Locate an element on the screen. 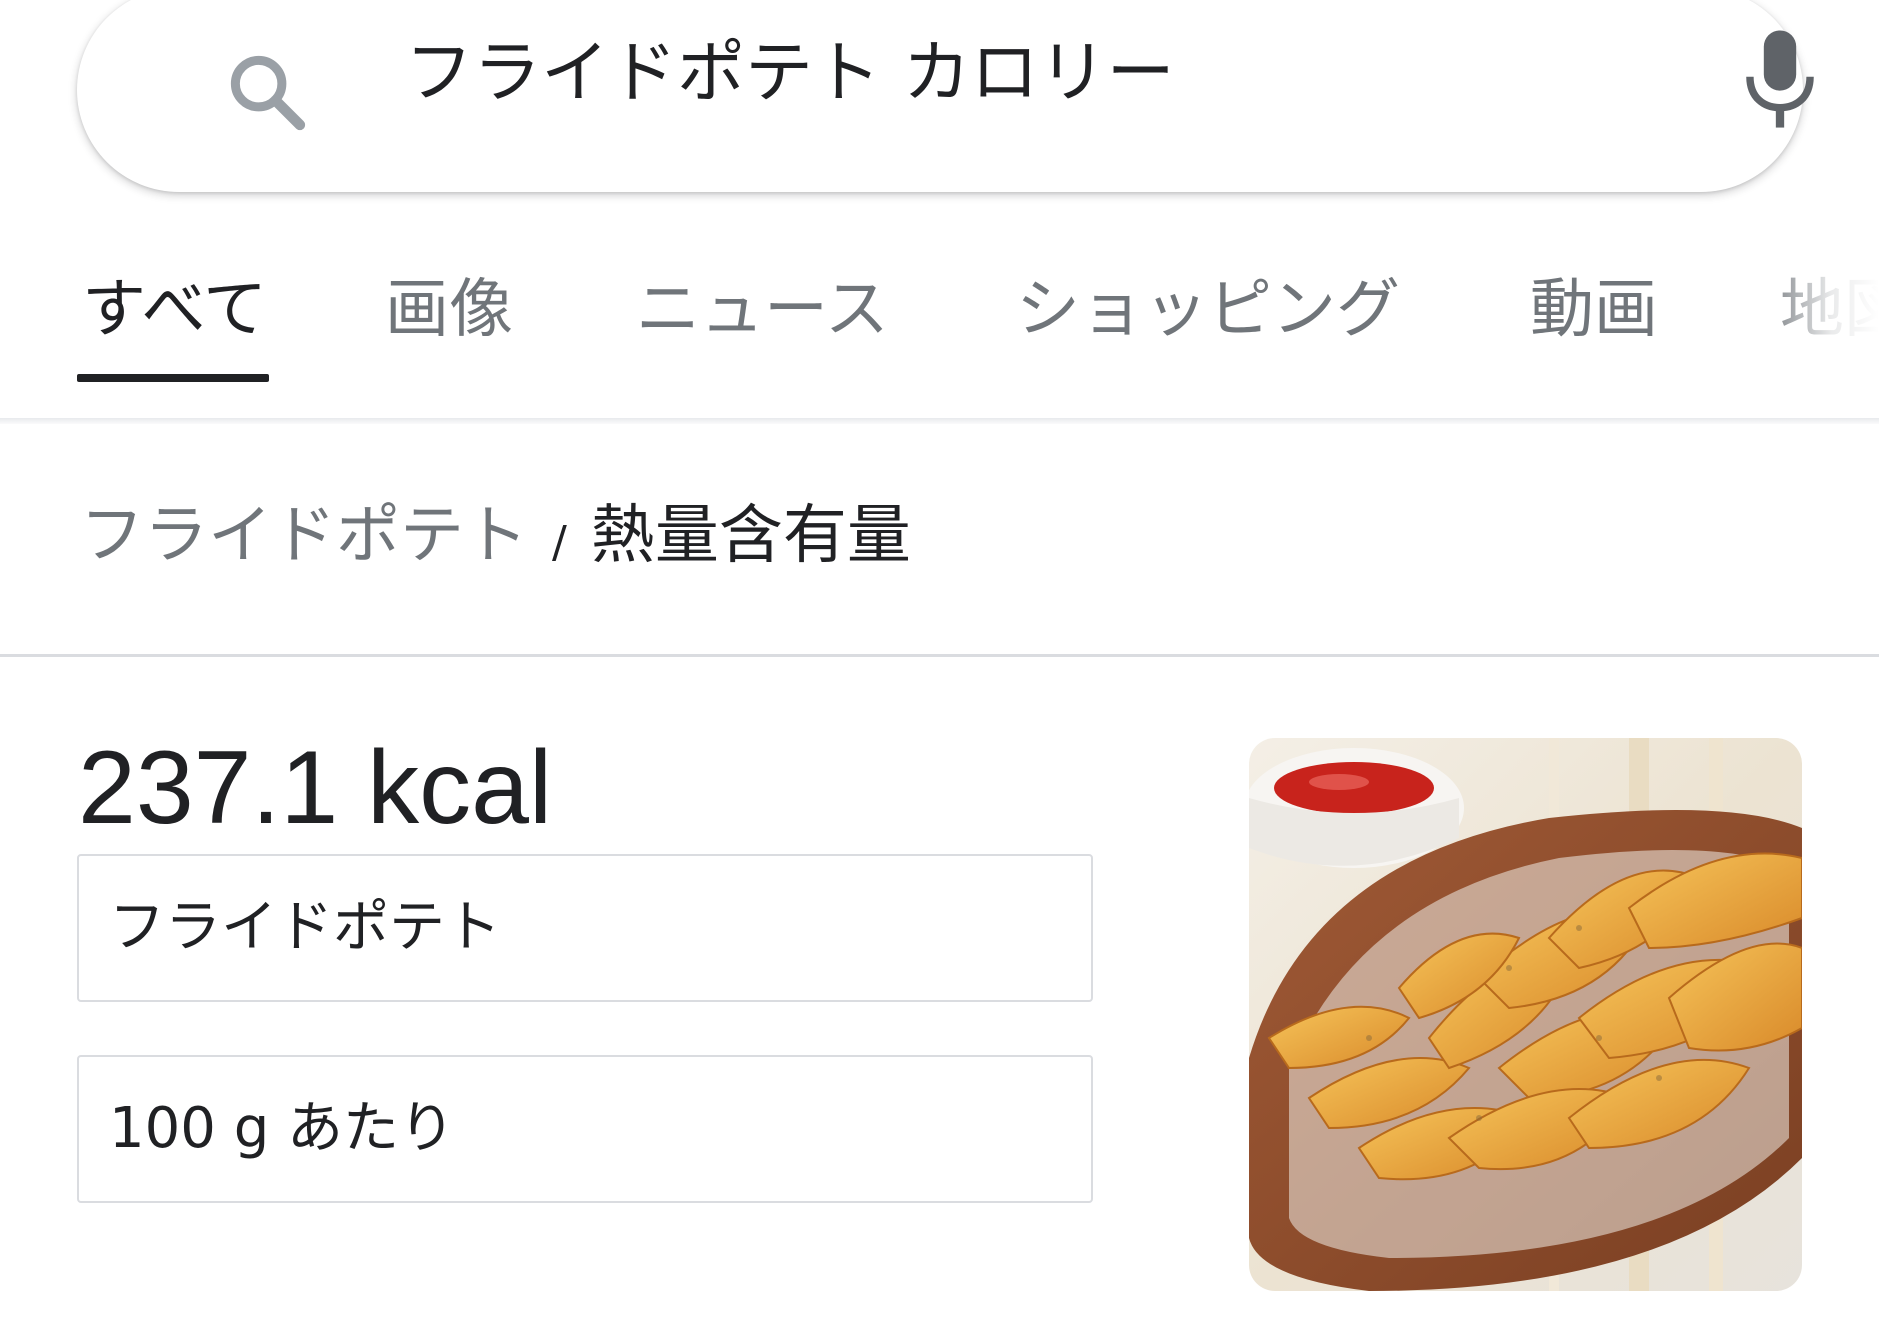 The image size is (1879, 1339). section-divider is located at coordinates (939, 655).